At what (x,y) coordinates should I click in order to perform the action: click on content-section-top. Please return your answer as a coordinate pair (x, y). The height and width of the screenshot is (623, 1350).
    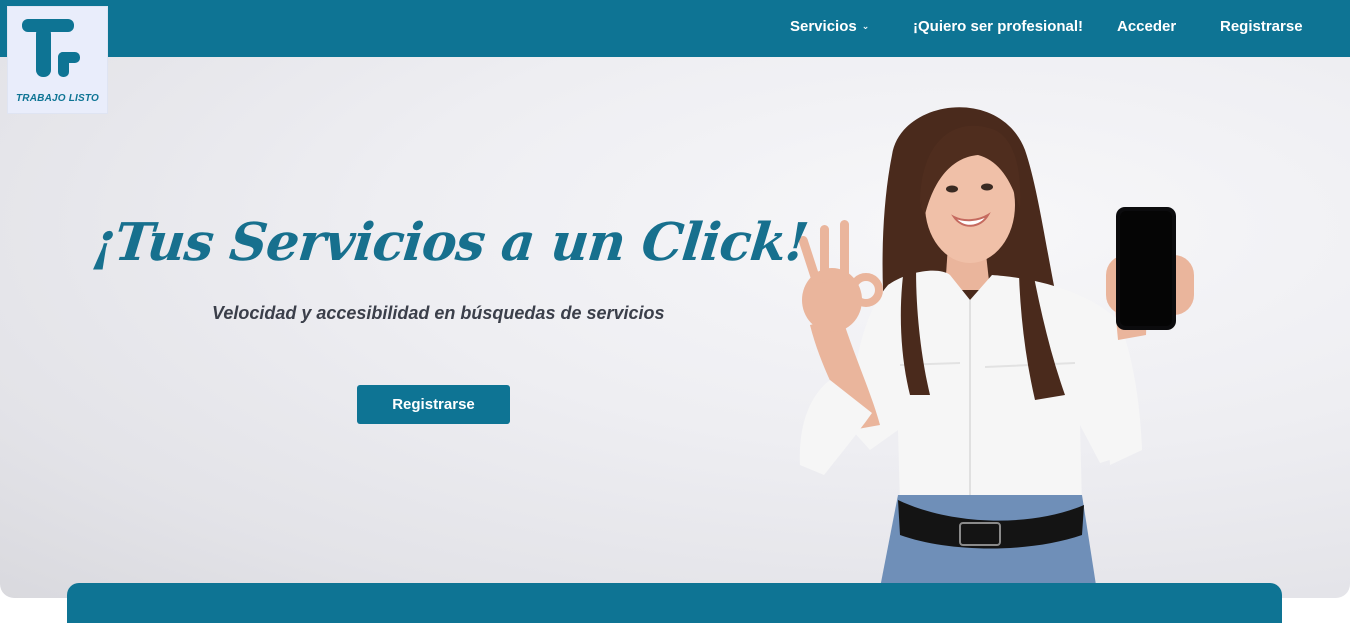
    Looking at the image, I should click on (674, 603).